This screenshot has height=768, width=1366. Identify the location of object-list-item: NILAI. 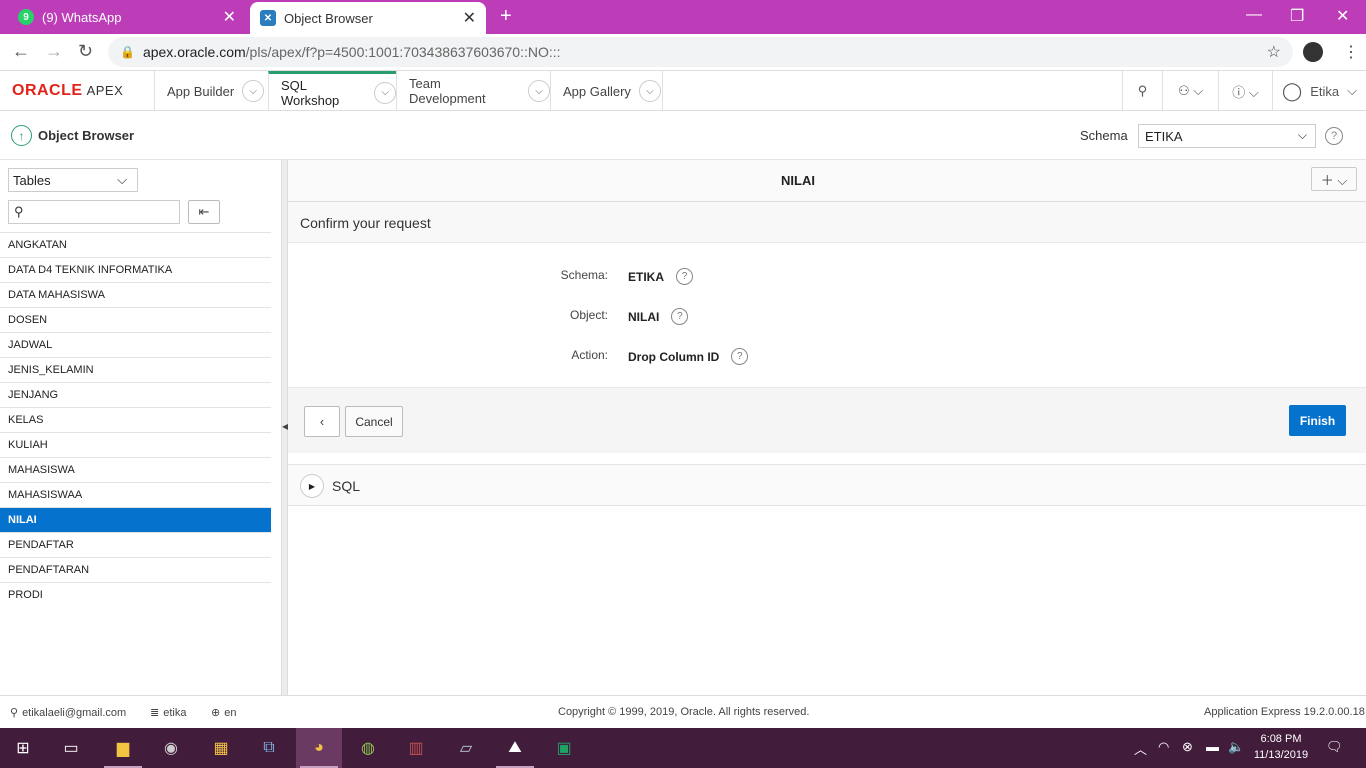
(135, 519).